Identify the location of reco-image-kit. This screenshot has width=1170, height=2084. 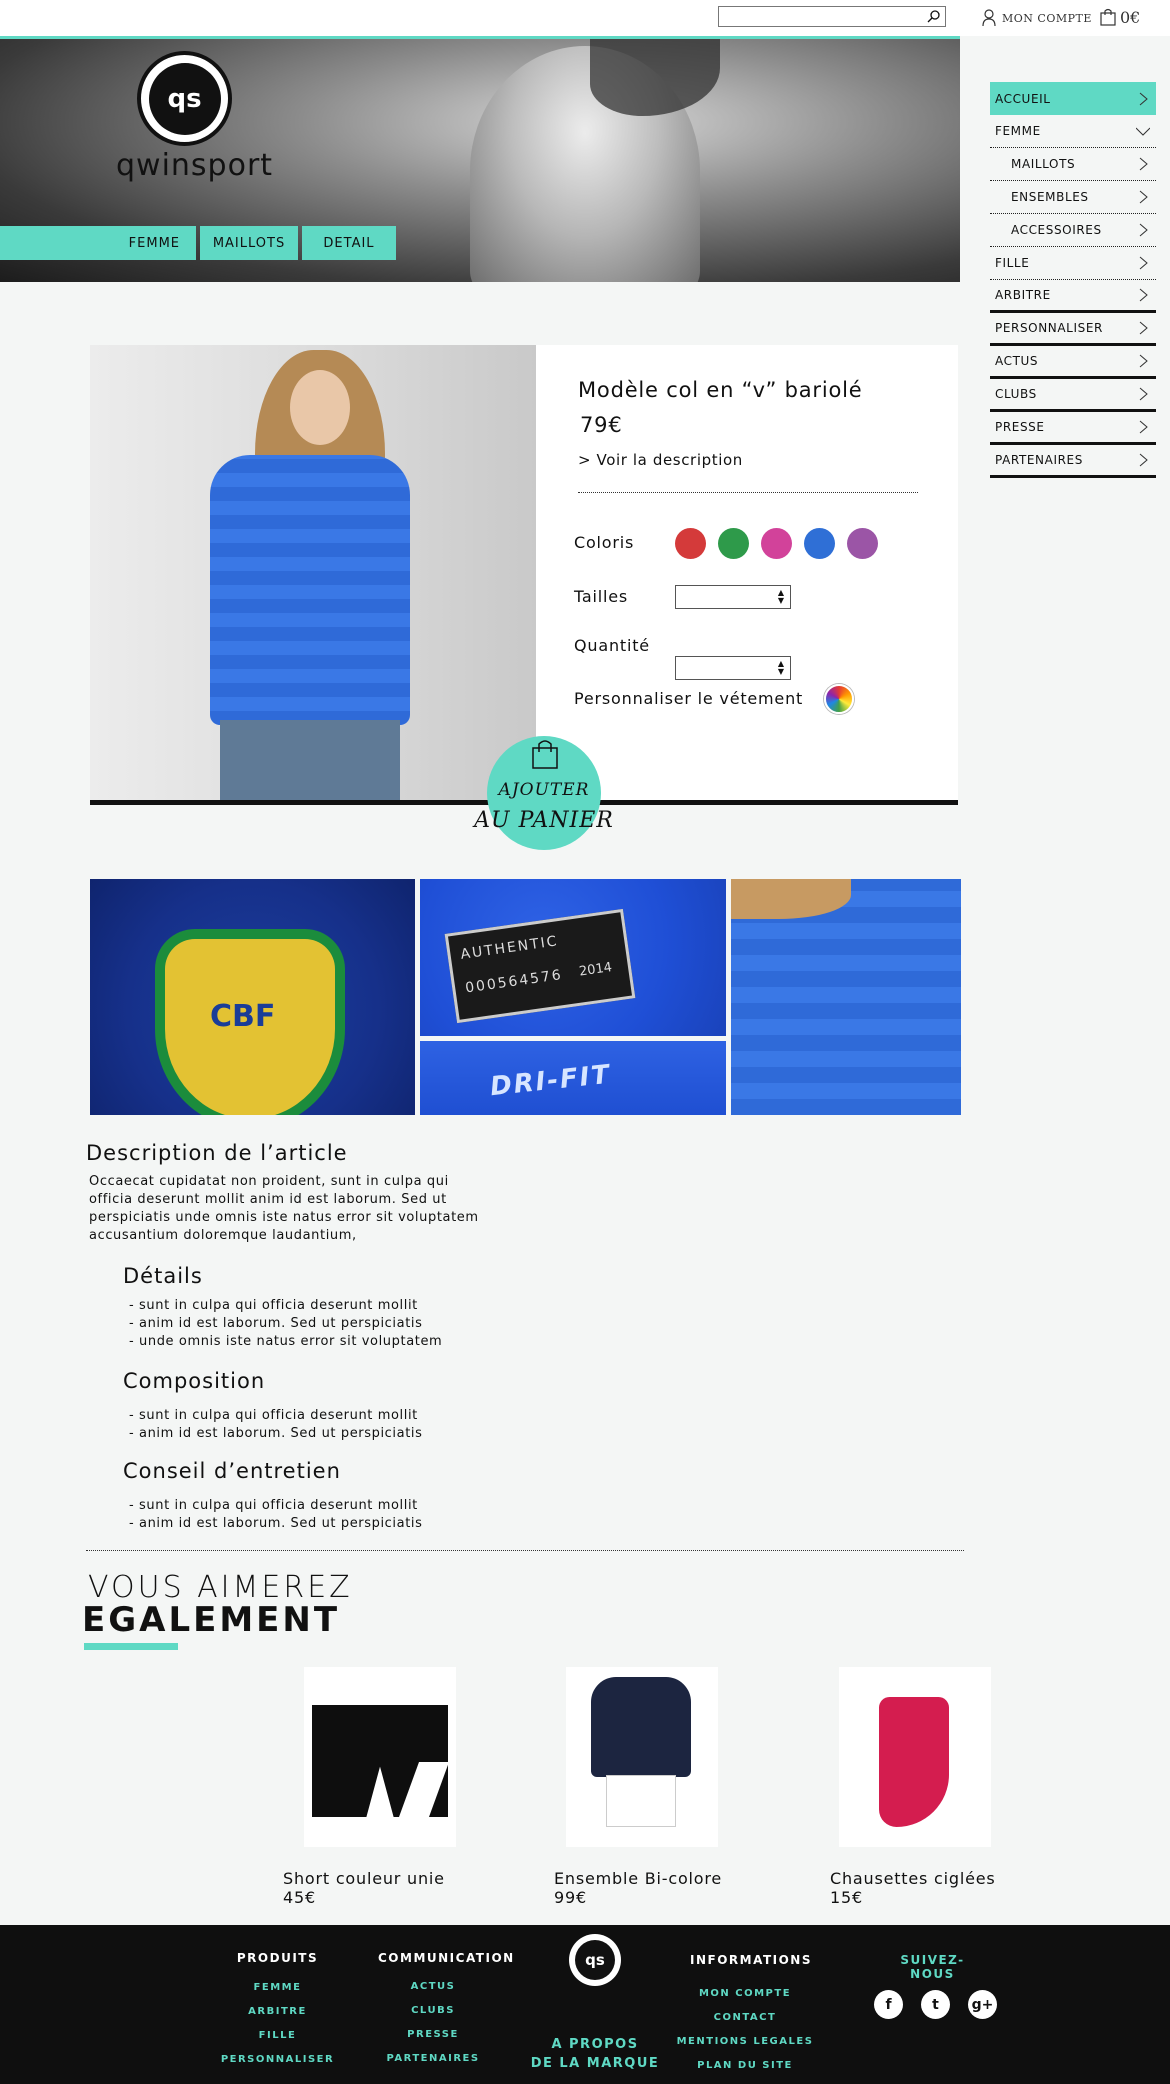
(642, 1757).